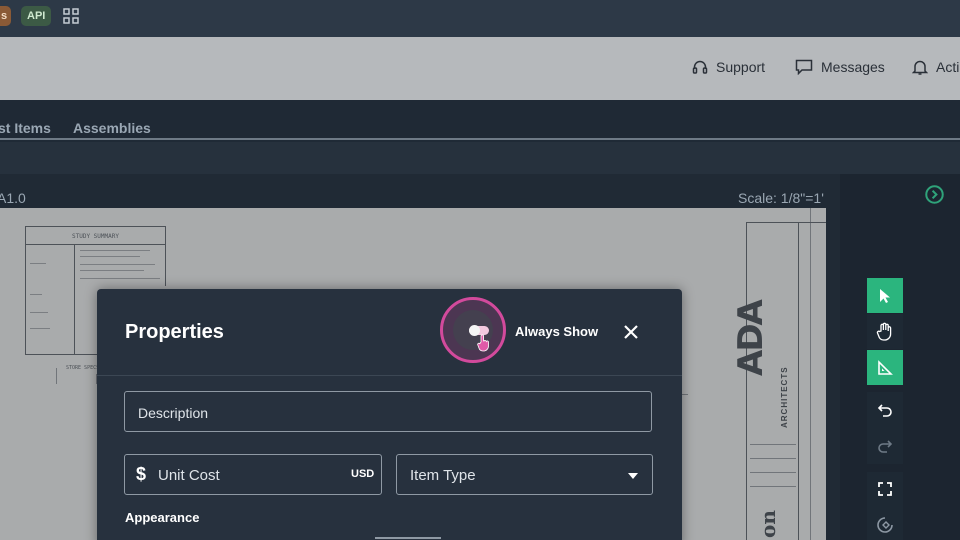 The width and height of the screenshot is (960, 540). I want to click on measure-tool, so click(885, 367).